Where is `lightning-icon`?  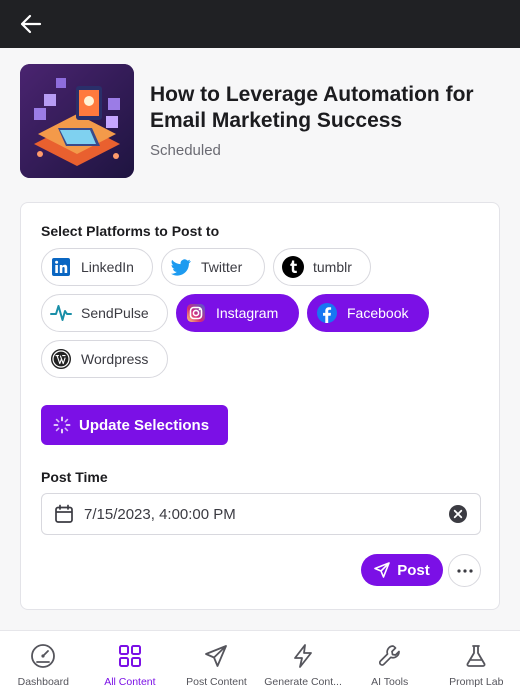
lightning-icon is located at coordinates (303, 656).